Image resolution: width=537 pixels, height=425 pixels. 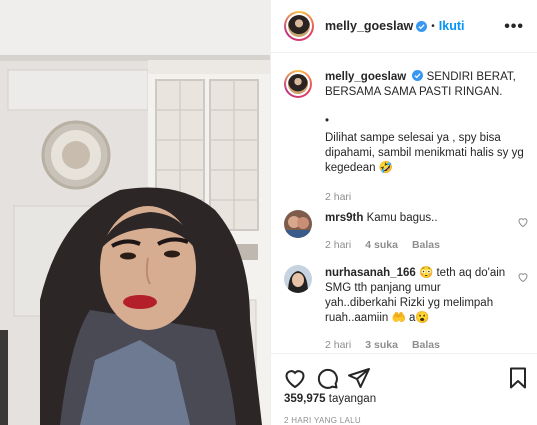 What do you see at coordinates (305, 399) in the screenshot?
I see `views-number: 359,975` at bounding box center [305, 399].